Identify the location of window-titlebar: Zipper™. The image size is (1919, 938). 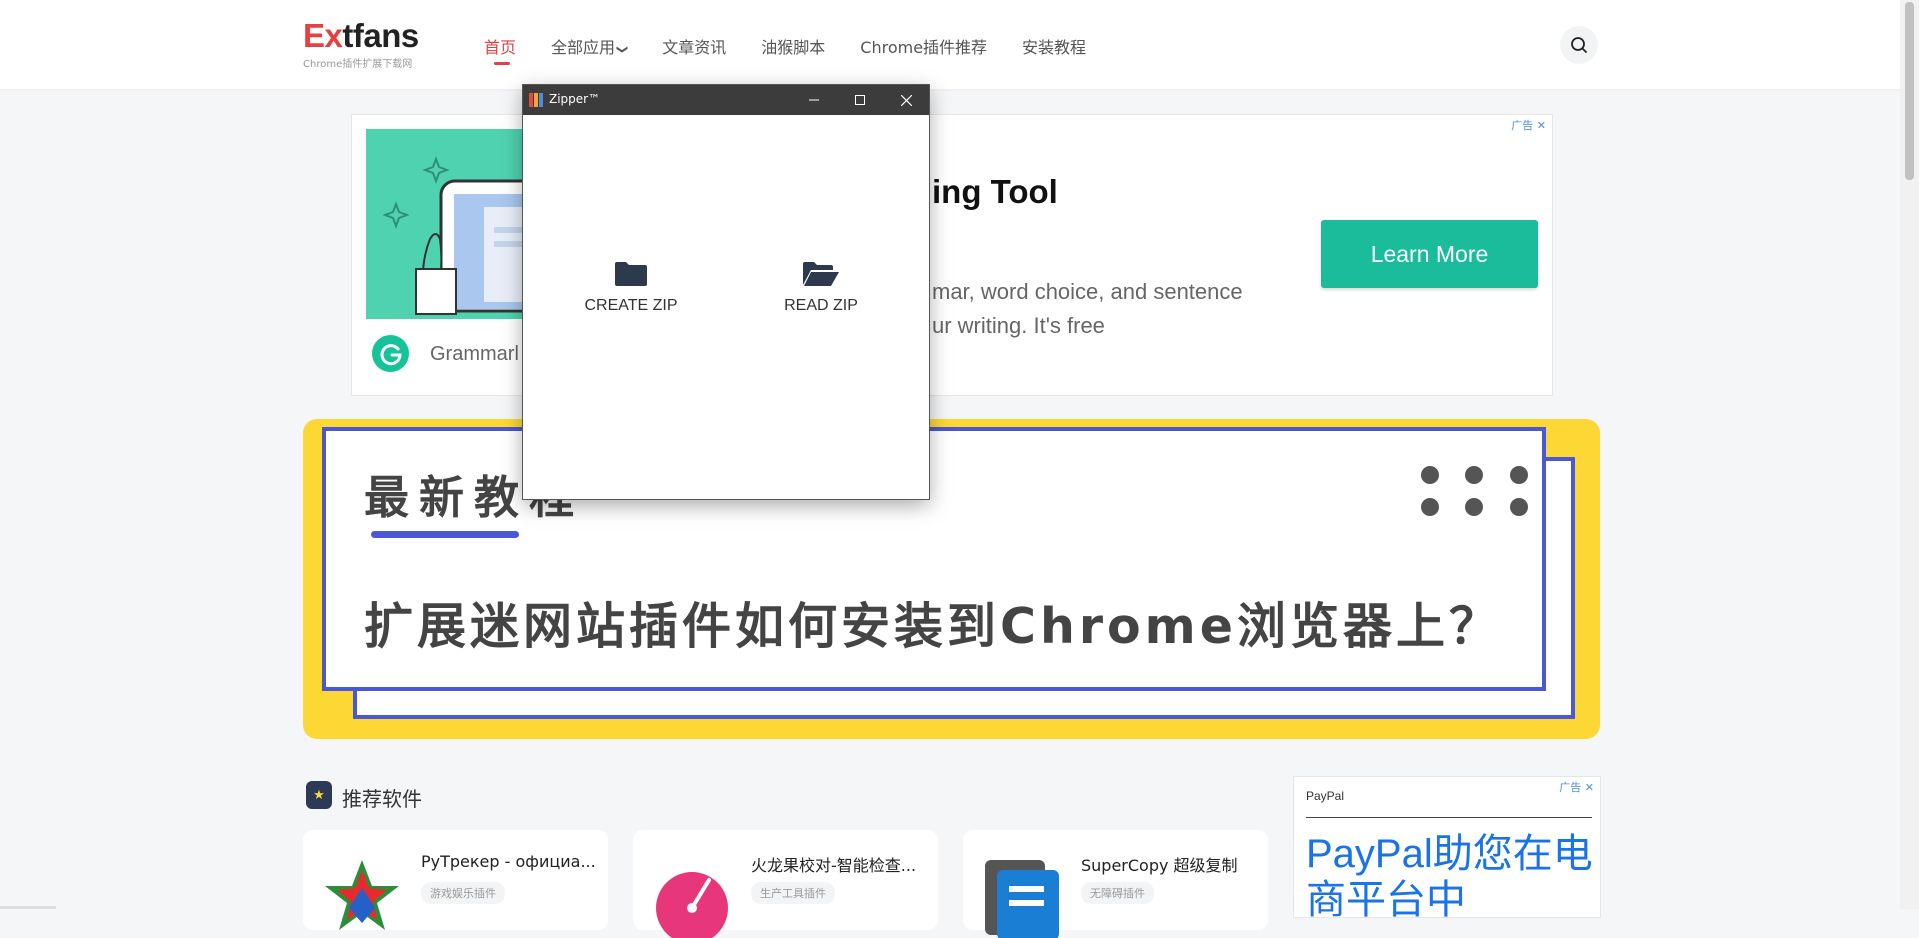
(726, 100).